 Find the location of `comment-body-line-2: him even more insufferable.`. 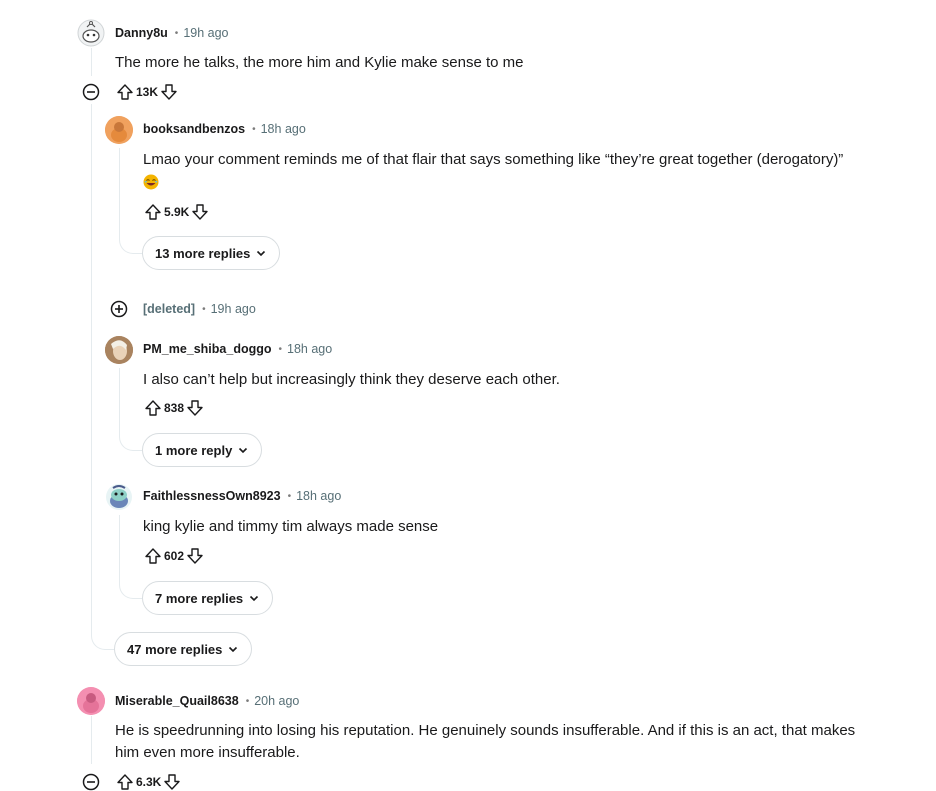

comment-body-line-2: him even more insufferable. is located at coordinates (207, 752).